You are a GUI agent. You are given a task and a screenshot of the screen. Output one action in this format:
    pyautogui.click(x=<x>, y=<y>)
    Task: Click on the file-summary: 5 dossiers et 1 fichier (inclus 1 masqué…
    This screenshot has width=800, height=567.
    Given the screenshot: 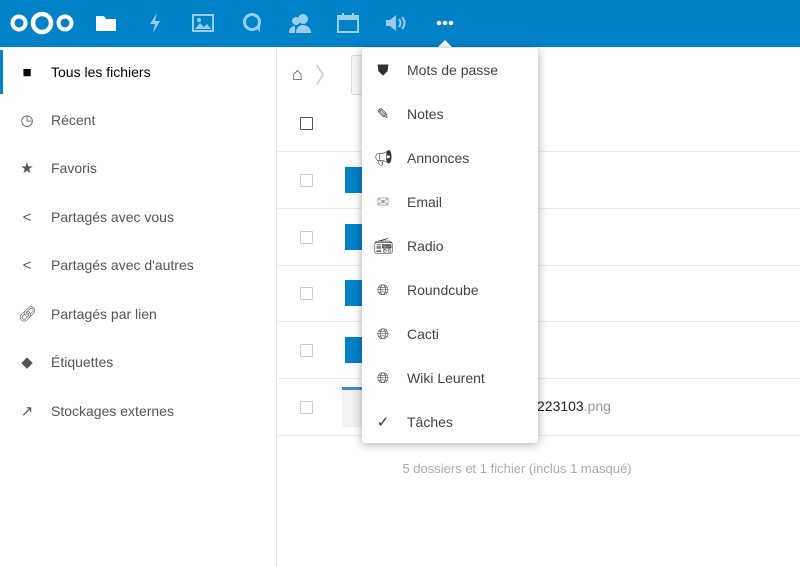 What is the action you would take?
    pyautogui.click(x=517, y=468)
    